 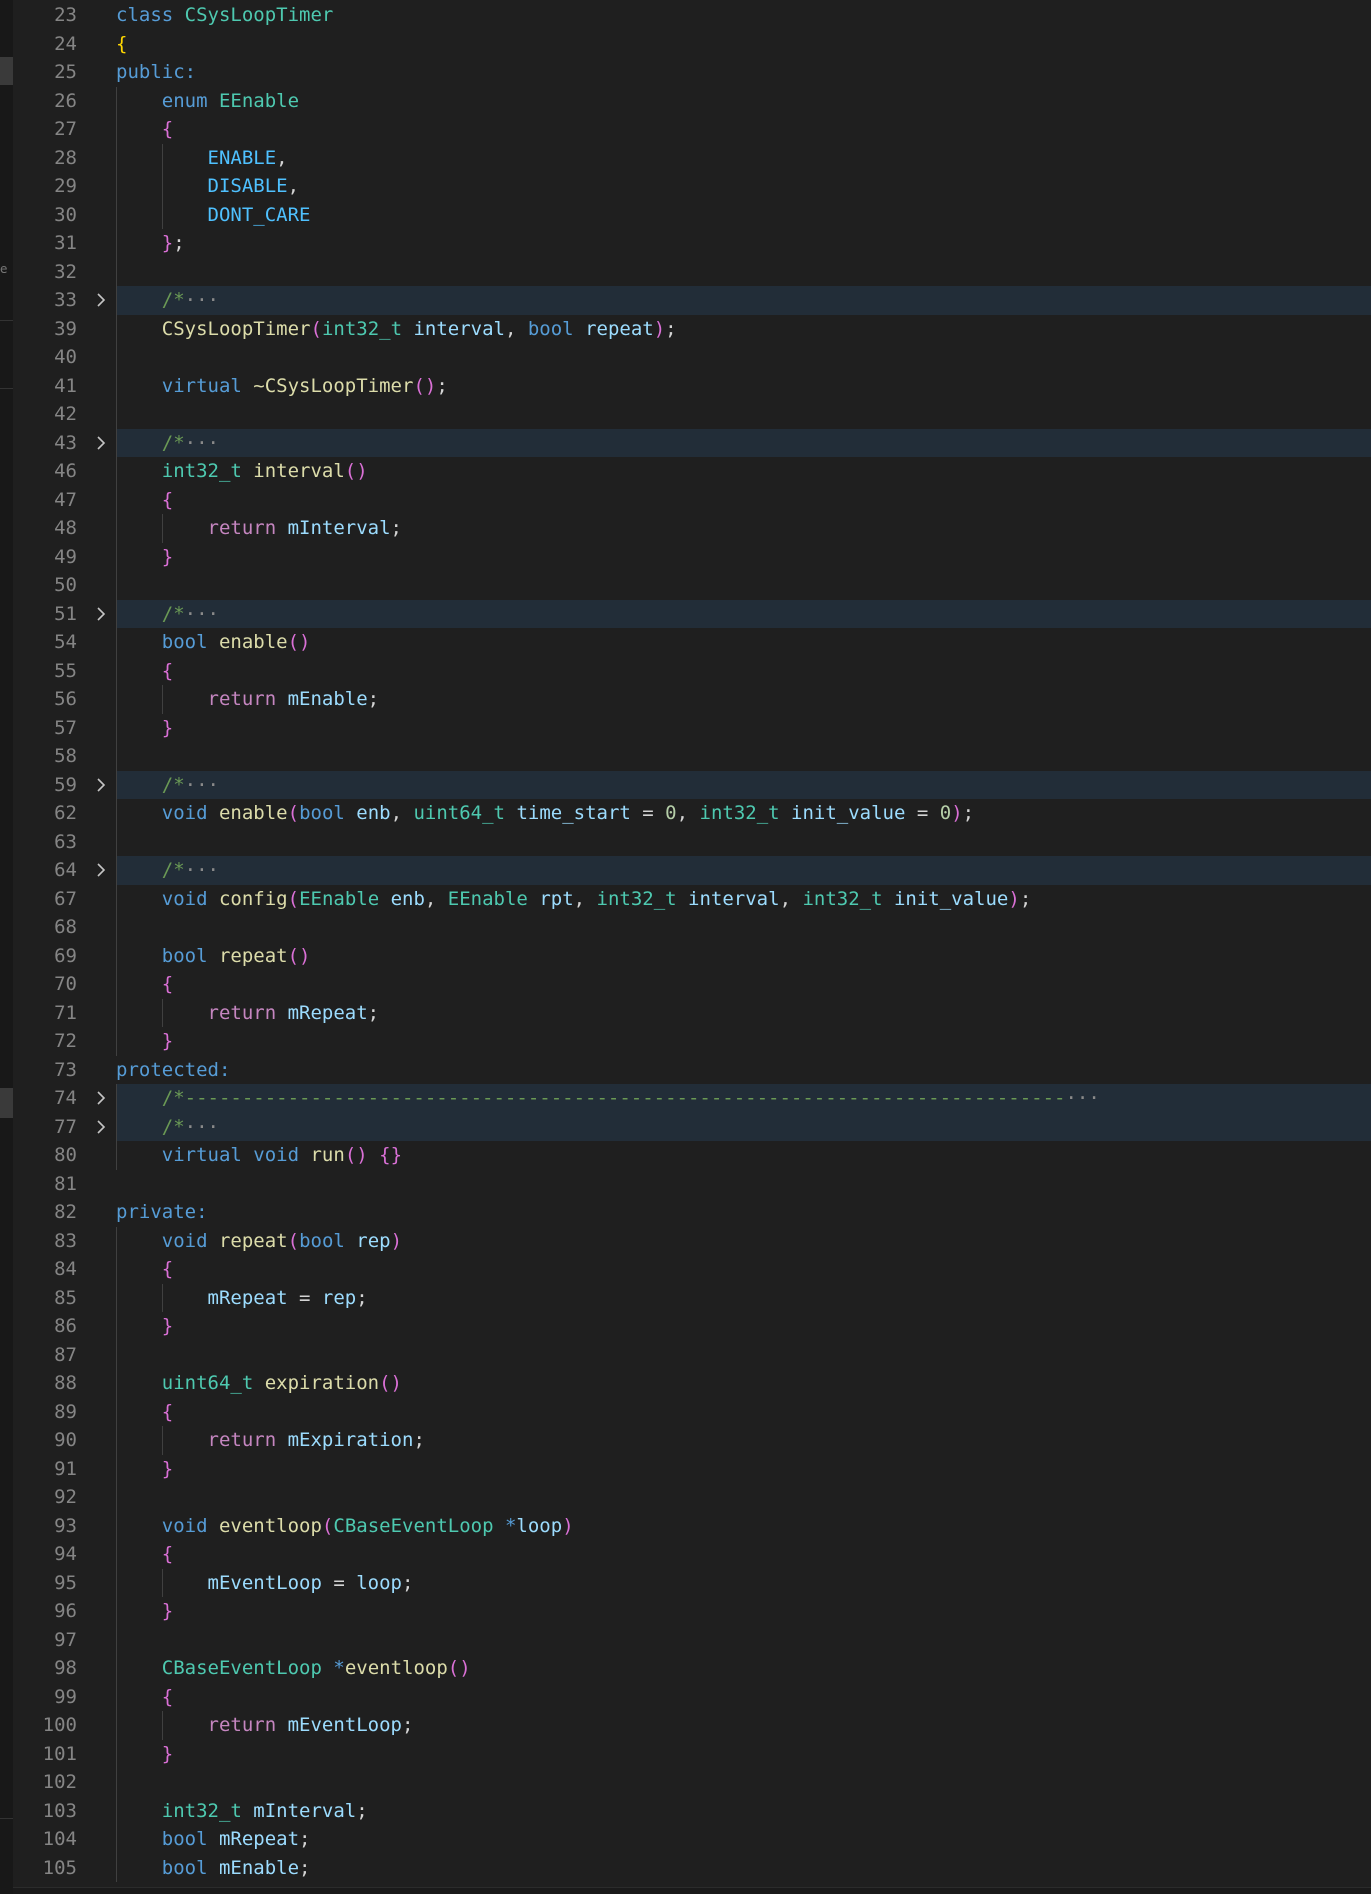 I want to click on code-line: 72 }, so click(x=692, y=1041).